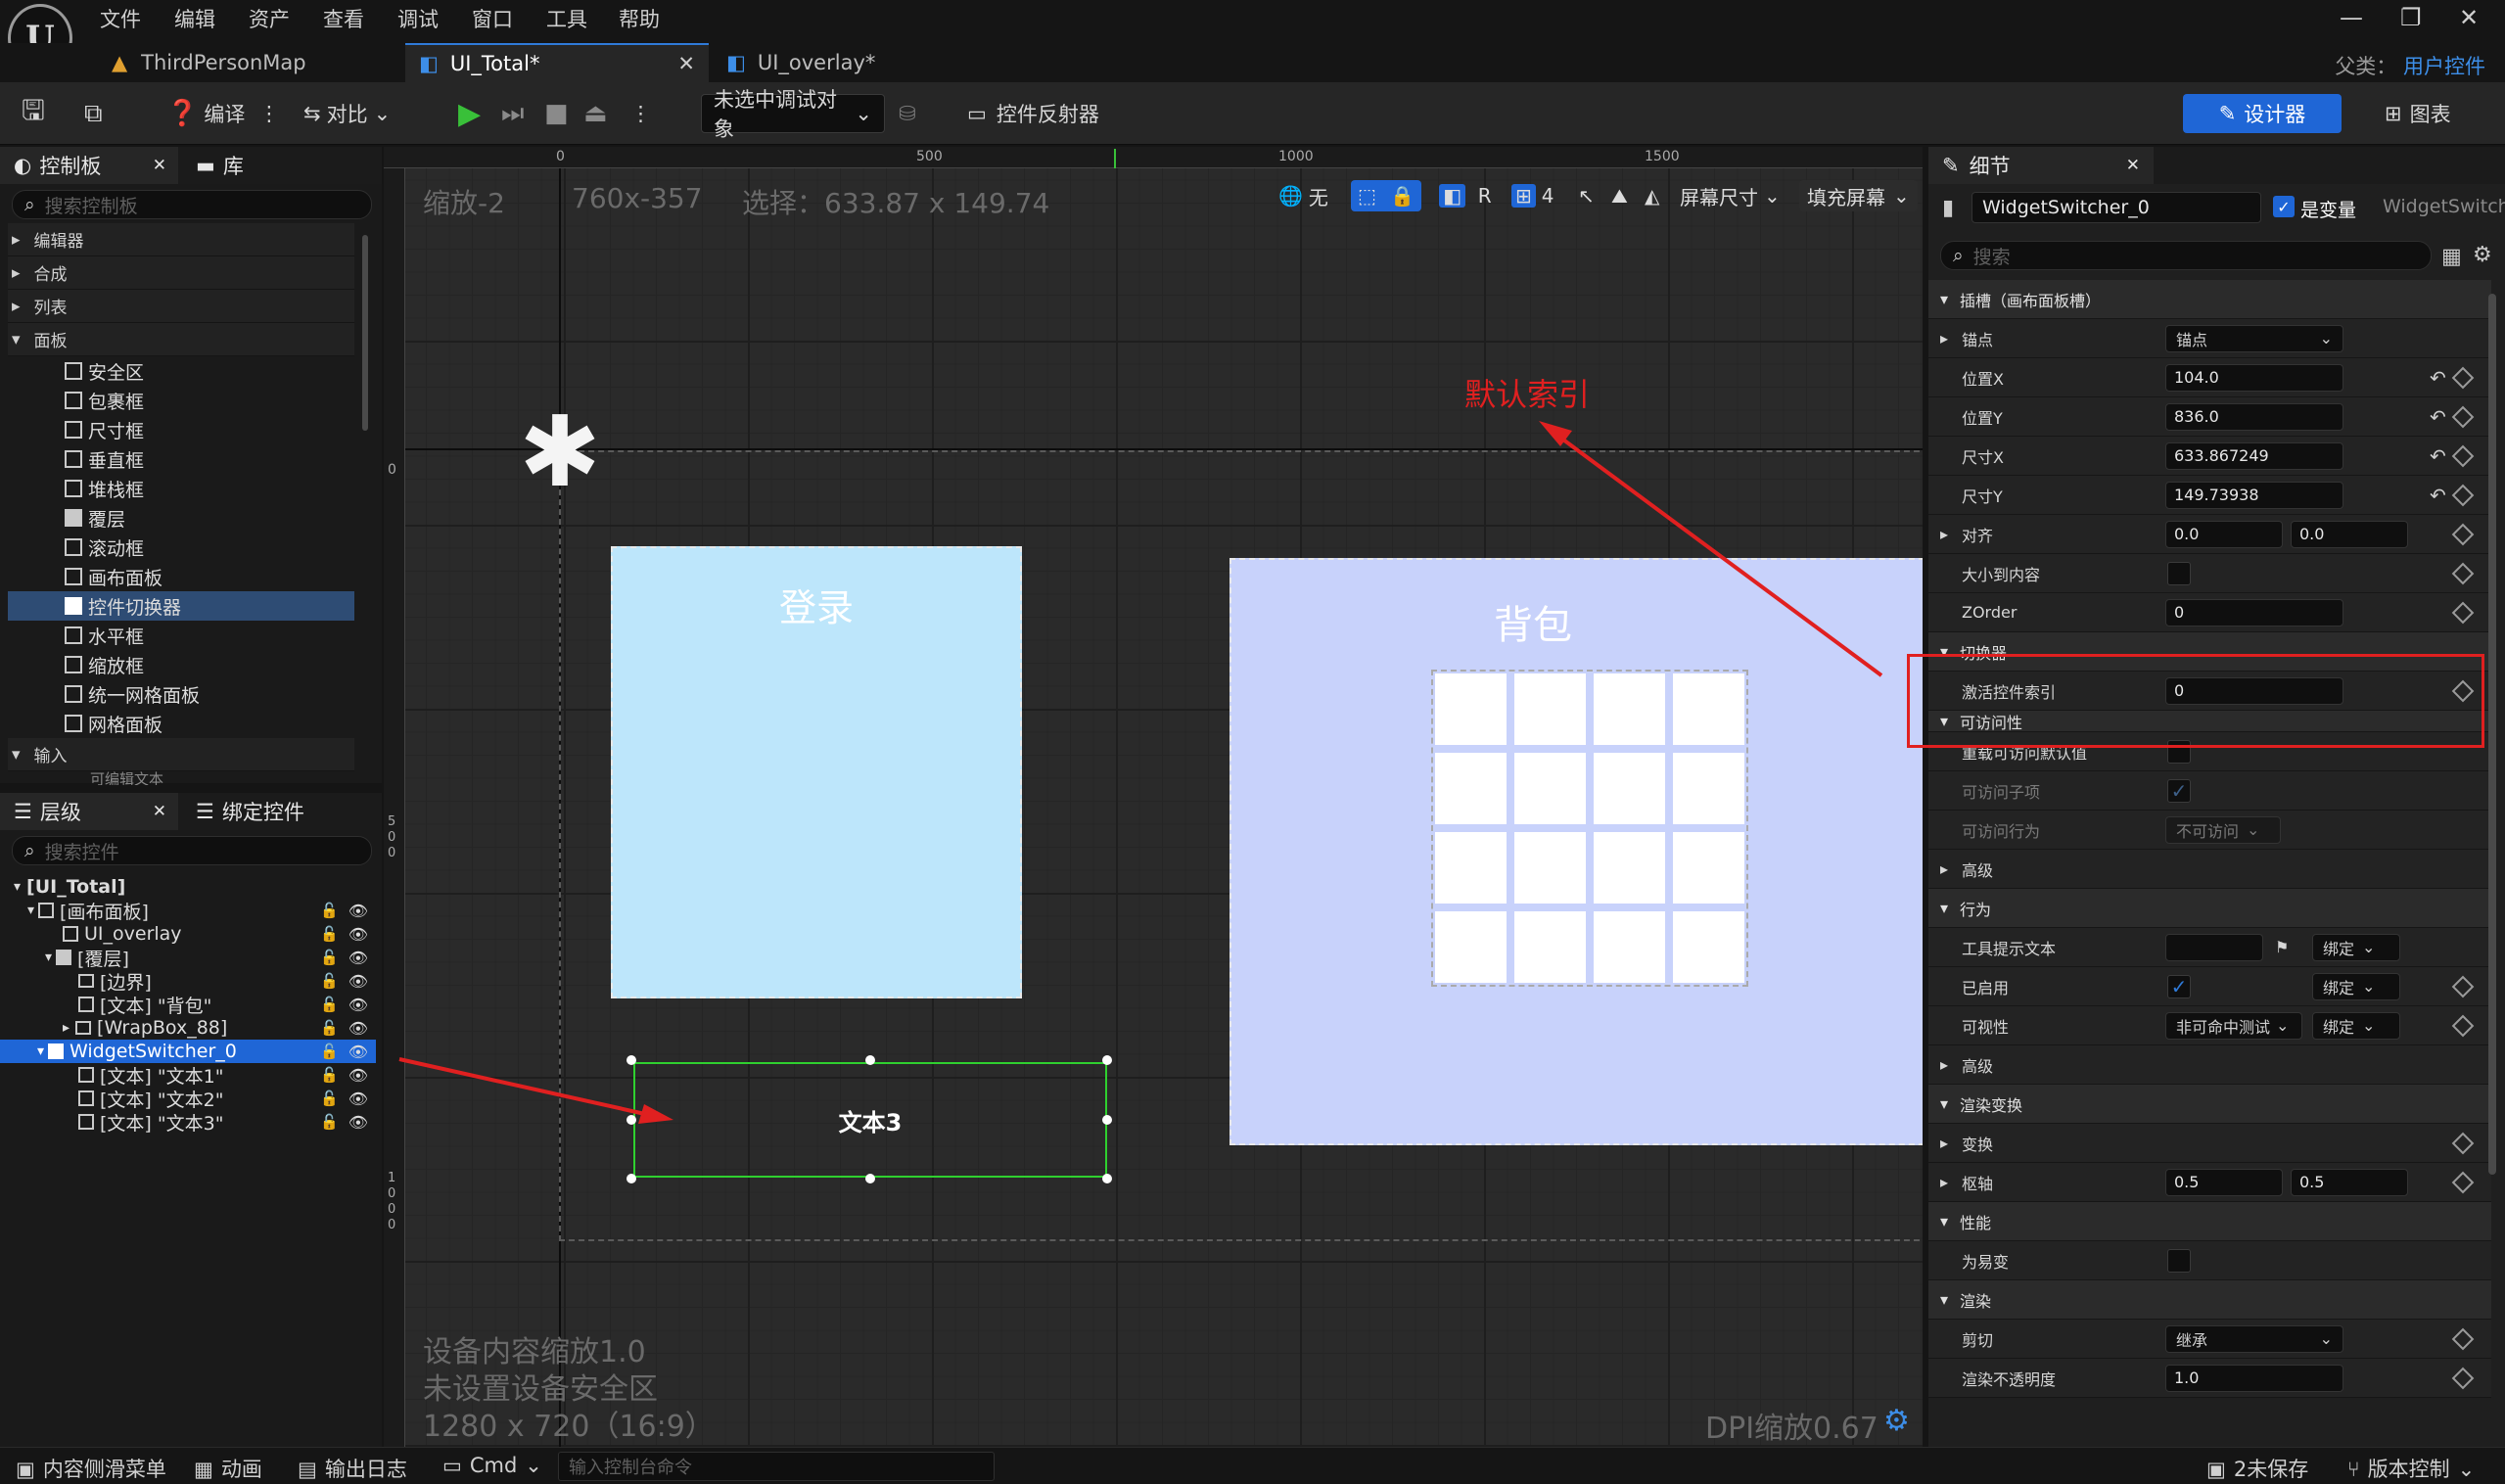  What do you see at coordinates (2254, 1378) in the screenshot?
I see `render-opacity-input: 1.0` at bounding box center [2254, 1378].